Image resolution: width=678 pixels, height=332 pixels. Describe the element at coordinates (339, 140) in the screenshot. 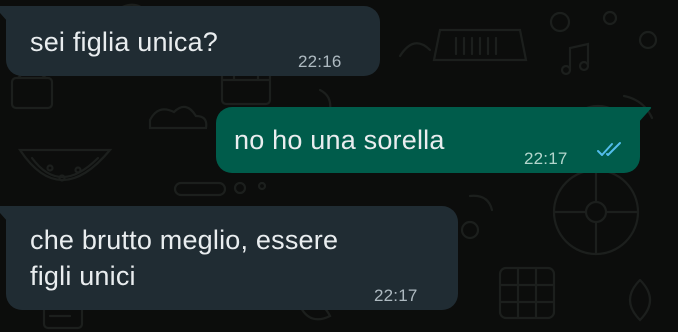

I see `message-text: no ho una sorella` at that location.